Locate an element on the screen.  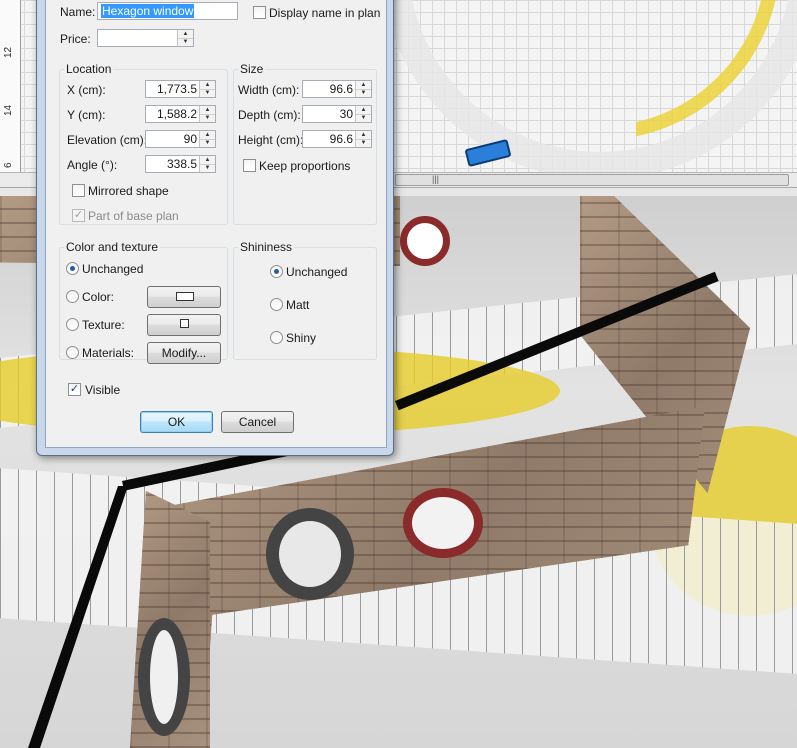
part-of-base-plan-label: Part of base plan is located at coordinates (133, 216).